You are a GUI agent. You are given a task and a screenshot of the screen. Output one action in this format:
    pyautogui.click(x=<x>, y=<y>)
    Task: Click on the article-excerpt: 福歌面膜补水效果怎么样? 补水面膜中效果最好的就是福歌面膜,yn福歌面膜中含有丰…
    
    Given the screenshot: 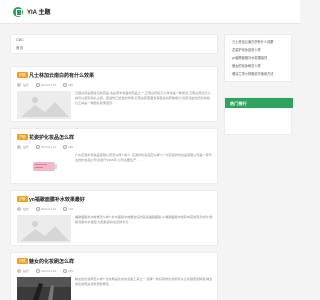 What is the action you would take?
    pyautogui.click(x=144, y=219)
    